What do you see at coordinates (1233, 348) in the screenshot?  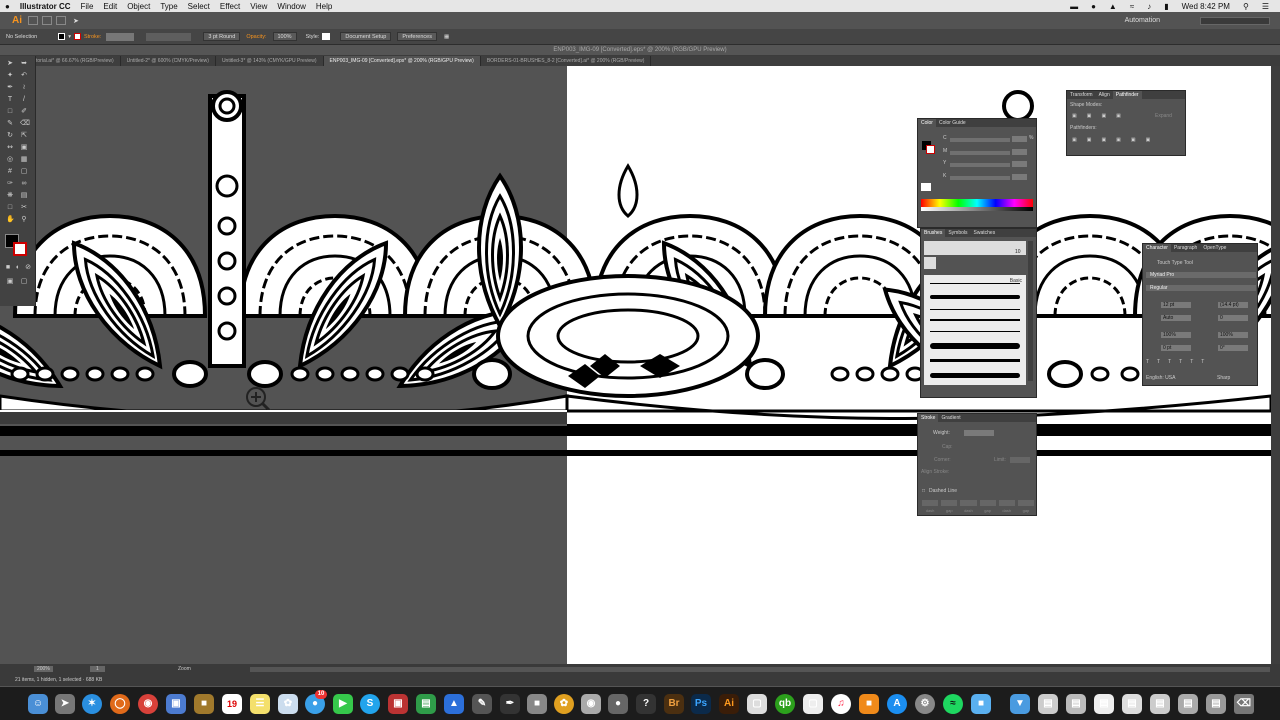 I see `character-rotation-field: 0°` at bounding box center [1233, 348].